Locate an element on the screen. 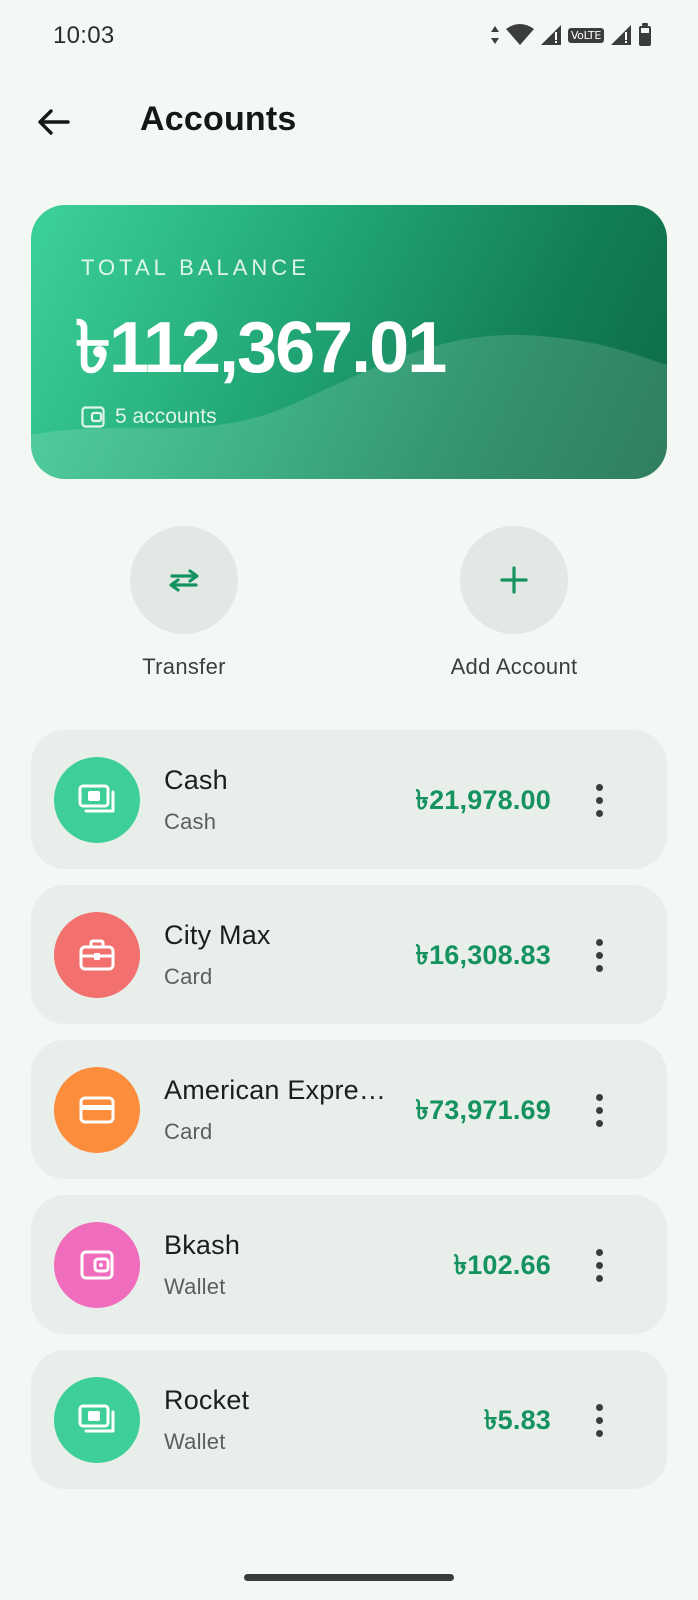 Image resolution: width=698 pixels, height=1600 pixels. briefcase-icon is located at coordinates (97, 955).